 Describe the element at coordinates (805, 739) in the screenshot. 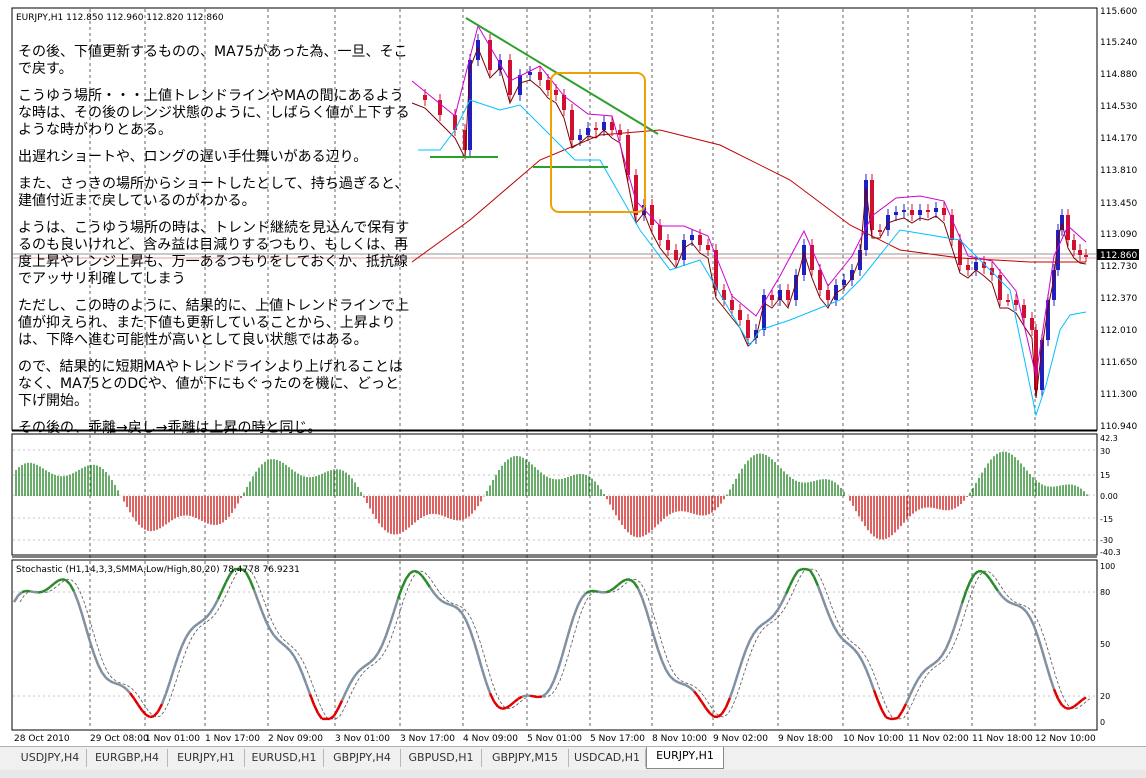

I see `time-tick-label: 9 Nov 18:00` at that location.